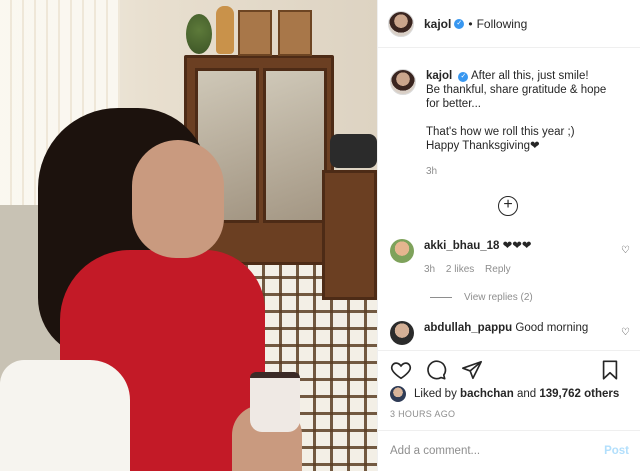 Image resolution: width=640 pixels, height=471 pixels. What do you see at coordinates (437, 371) in the screenshot?
I see `comment-bubble-icon` at bounding box center [437, 371].